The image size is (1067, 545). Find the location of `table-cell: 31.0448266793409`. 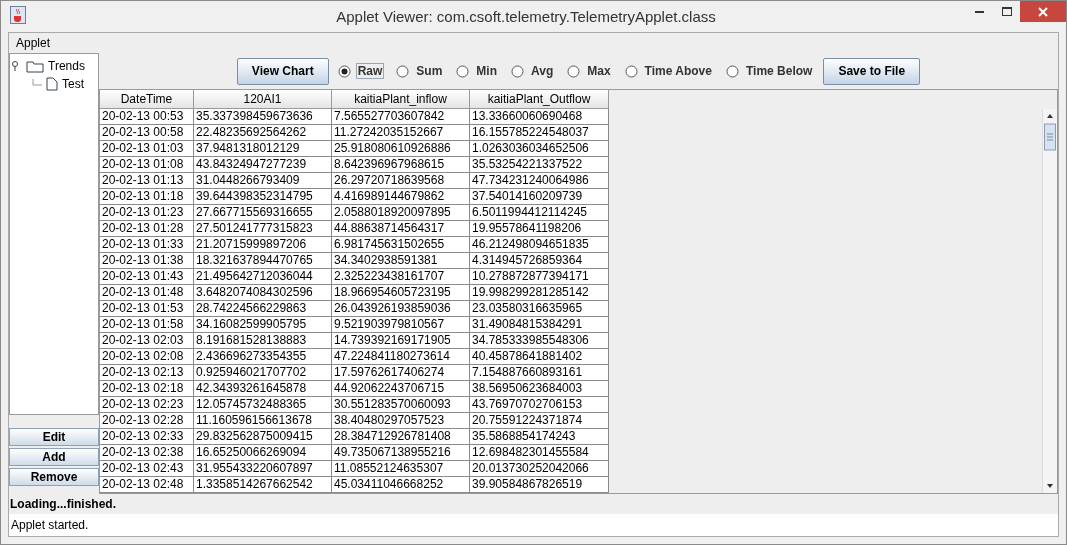

table-cell: 31.0448266793409 is located at coordinates (263, 181).